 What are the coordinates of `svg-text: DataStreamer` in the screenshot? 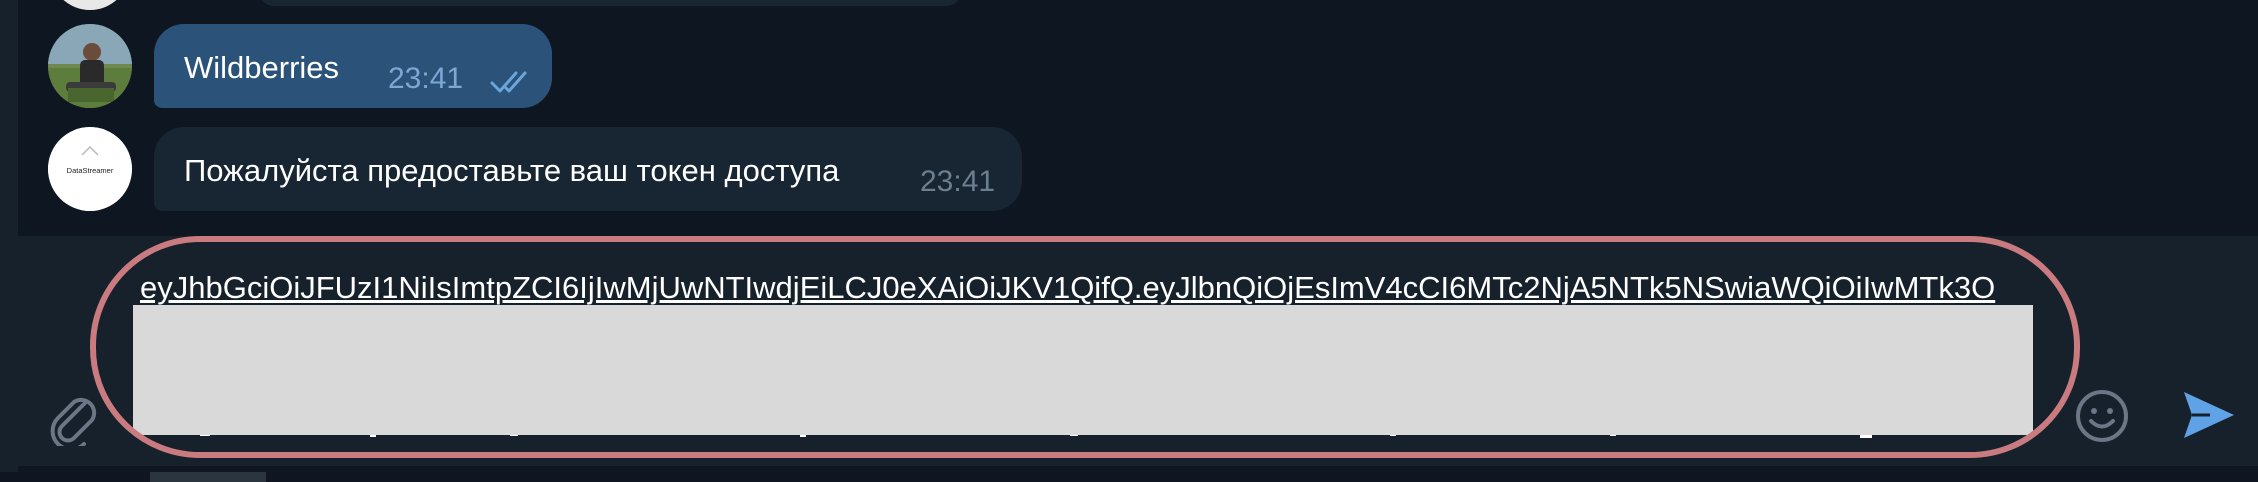 It's located at (90, 170).